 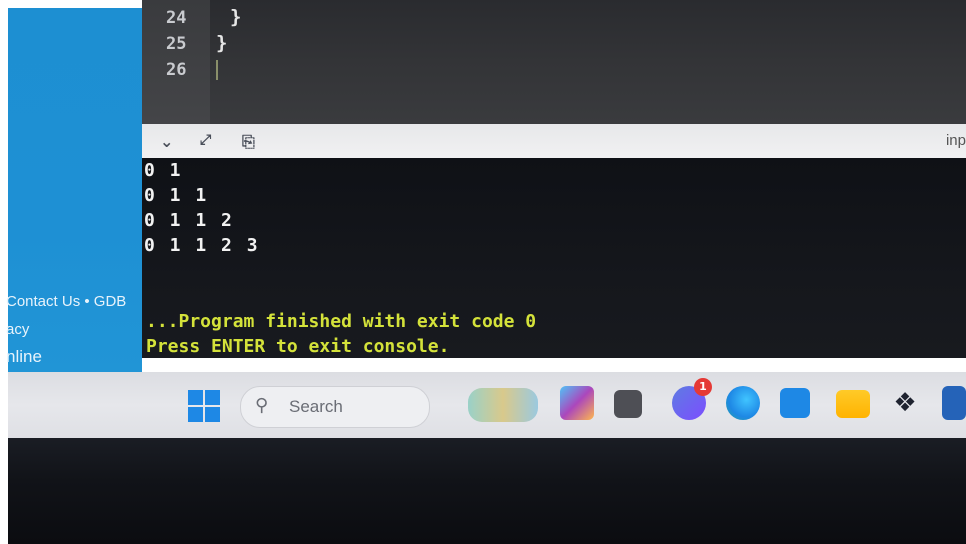 What do you see at coordinates (74, 190) in the screenshot?
I see `website-sidebar: Contact Us • GDB acy nline` at bounding box center [74, 190].